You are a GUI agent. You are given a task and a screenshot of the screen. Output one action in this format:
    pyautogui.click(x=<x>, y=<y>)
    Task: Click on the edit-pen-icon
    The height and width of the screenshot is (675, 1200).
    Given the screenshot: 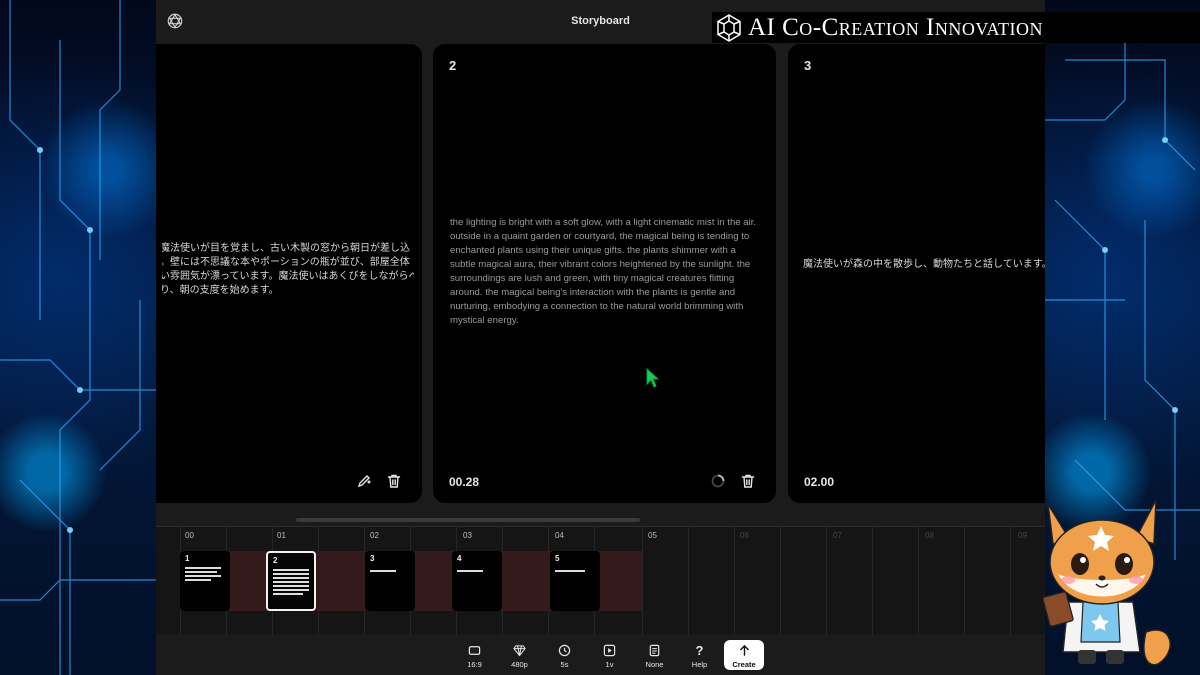 What is the action you would take?
    pyautogui.click(x=364, y=481)
    